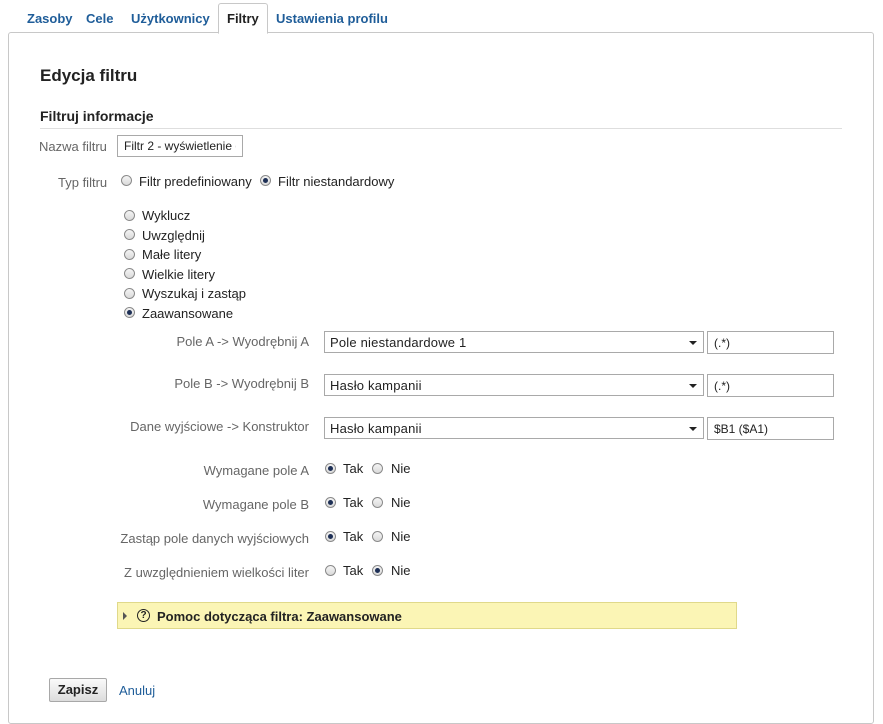 The width and height of the screenshot is (883, 724). I want to click on required-field-b-label: Wymagane pole B, so click(255, 504).